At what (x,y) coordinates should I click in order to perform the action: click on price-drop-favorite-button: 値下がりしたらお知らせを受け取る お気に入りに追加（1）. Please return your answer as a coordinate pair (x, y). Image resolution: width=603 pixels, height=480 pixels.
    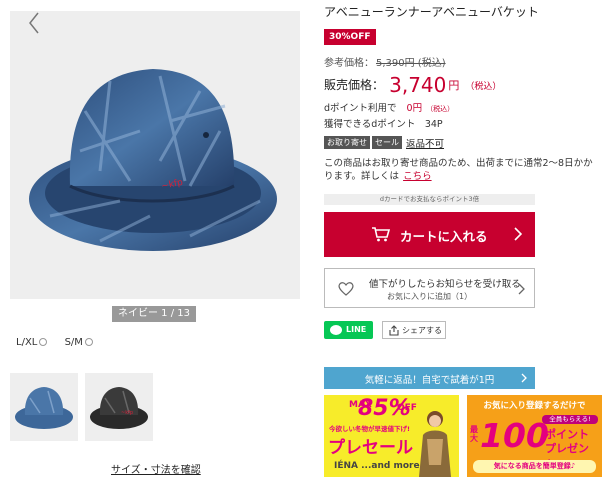
    Looking at the image, I should click on (429, 288).